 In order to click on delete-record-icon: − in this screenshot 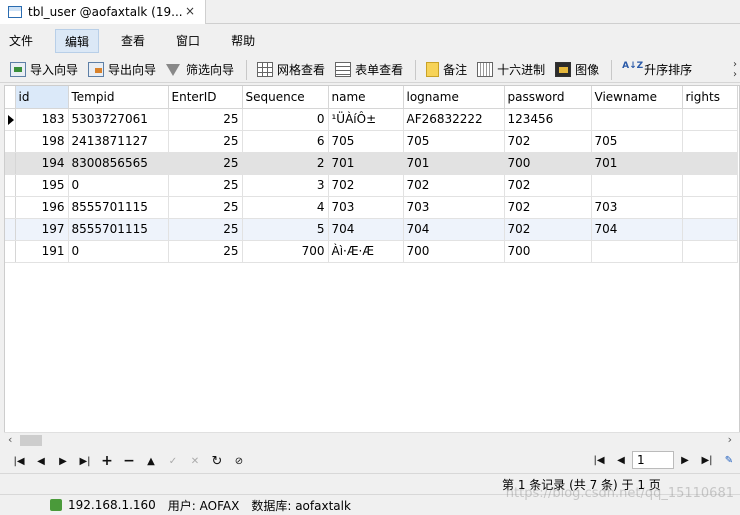, I will do `click(129, 461)`.